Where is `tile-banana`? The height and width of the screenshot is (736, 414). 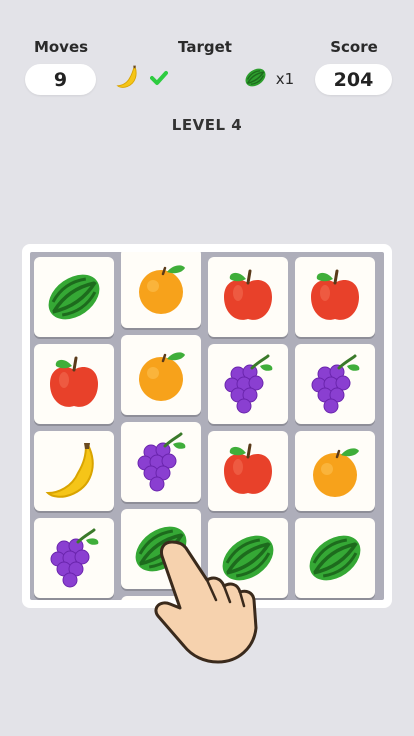
tile-banana is located at coordinates (74, 471).